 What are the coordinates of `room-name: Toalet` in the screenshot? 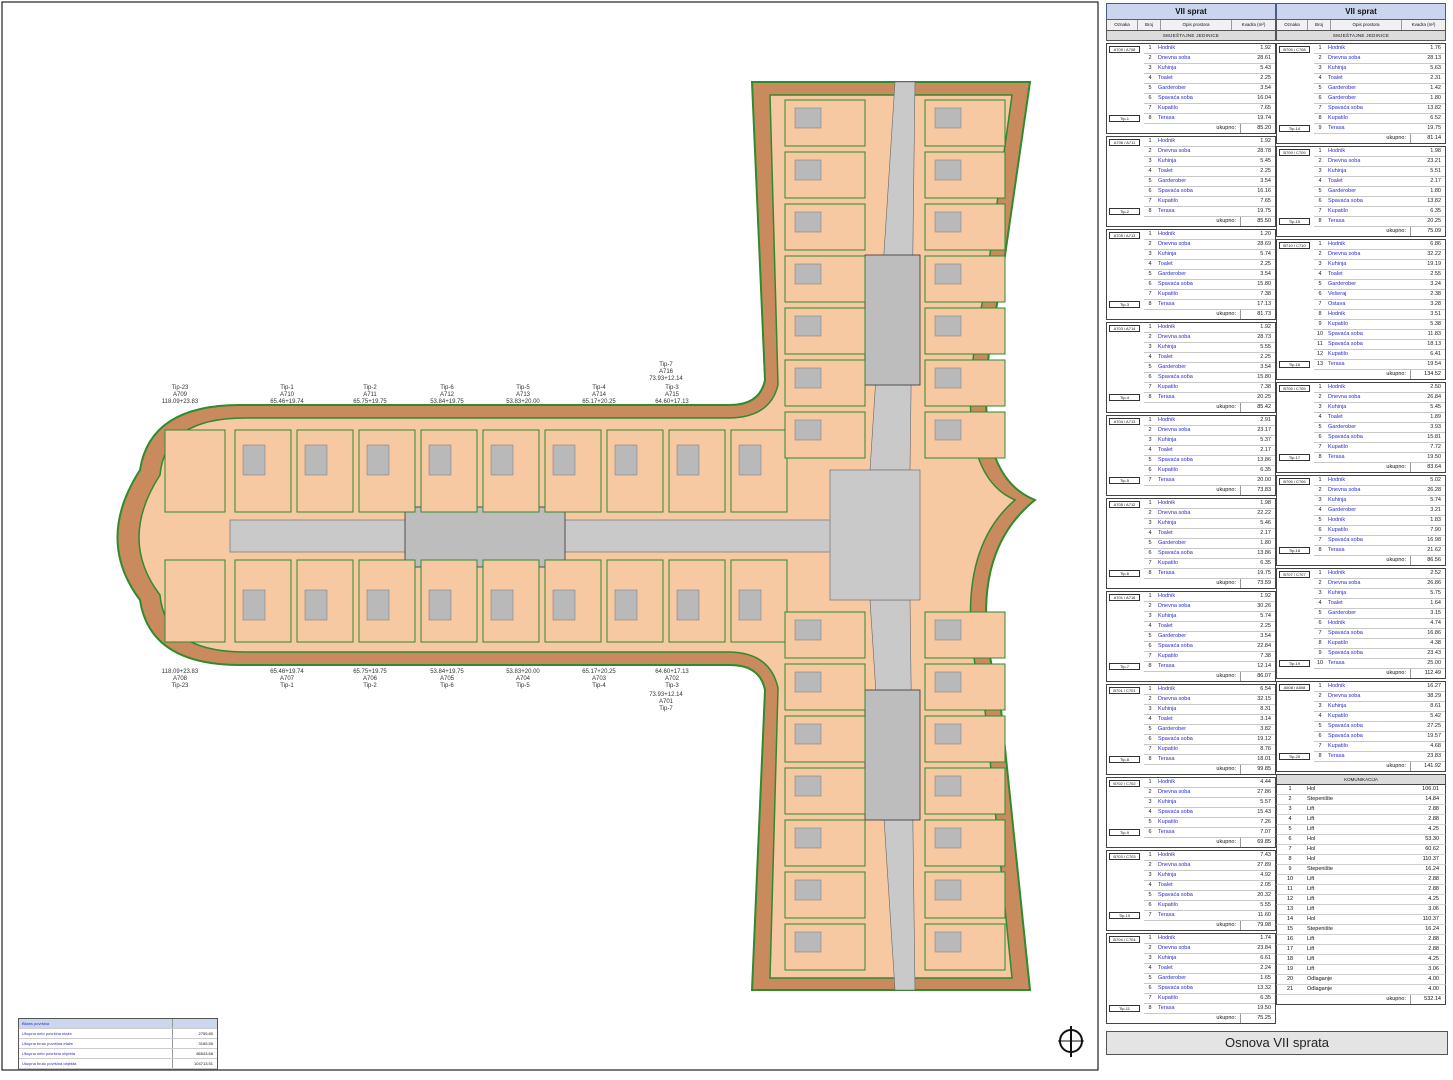 It's located at (1335, 78).